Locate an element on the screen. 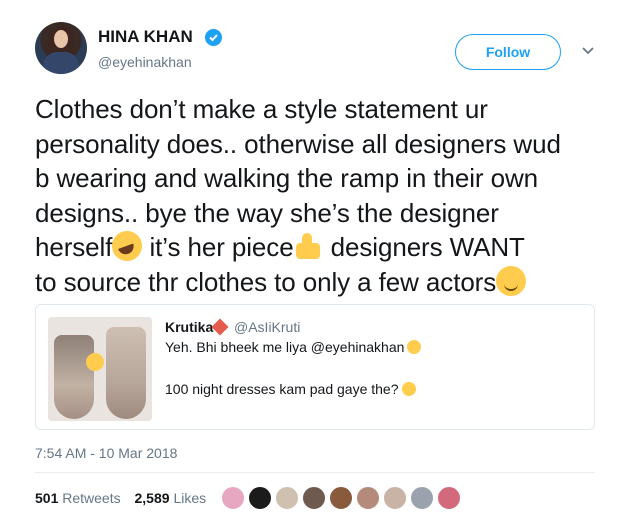 This screenshot has width=630, height=526. retweets-stat: 501 Retweets is located at coordinates (78, 498).